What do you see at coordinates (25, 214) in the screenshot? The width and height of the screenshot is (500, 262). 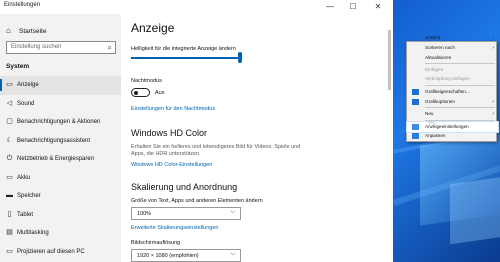 I see `sidebar-item-label: Tablet` at bounding box center [25, 214].